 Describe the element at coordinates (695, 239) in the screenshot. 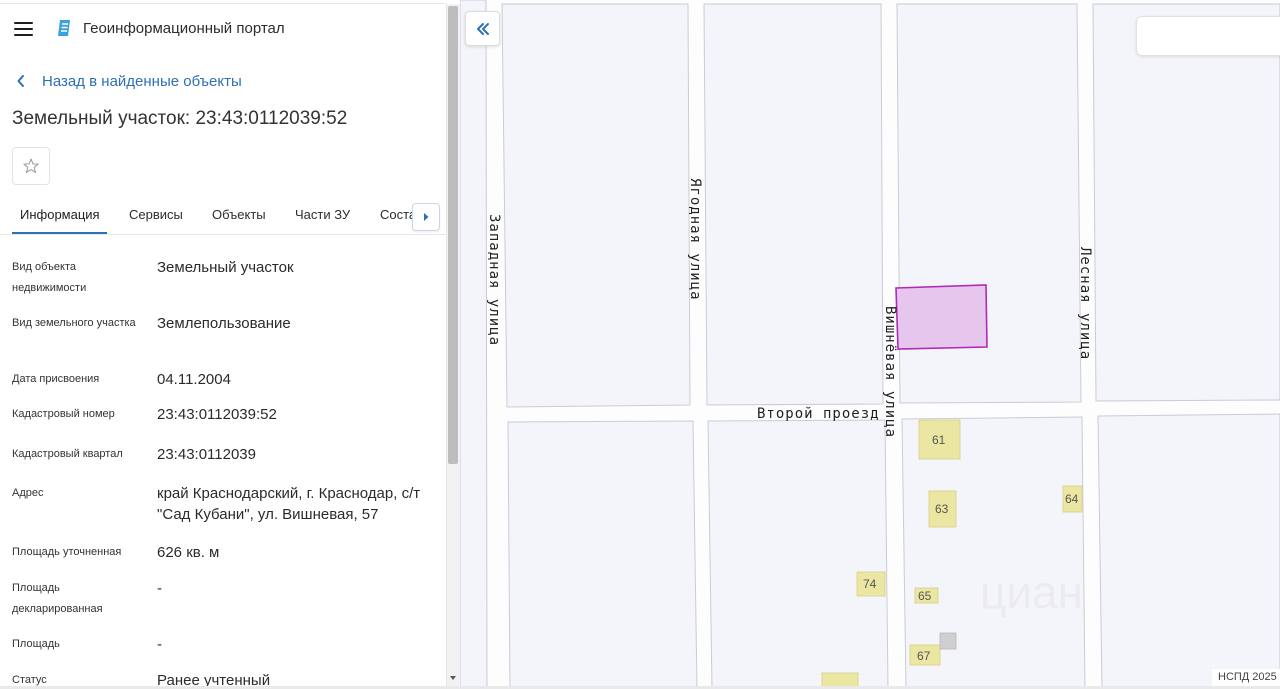

I see `street-label-yagodnaya: Ягодная улица` at that location.